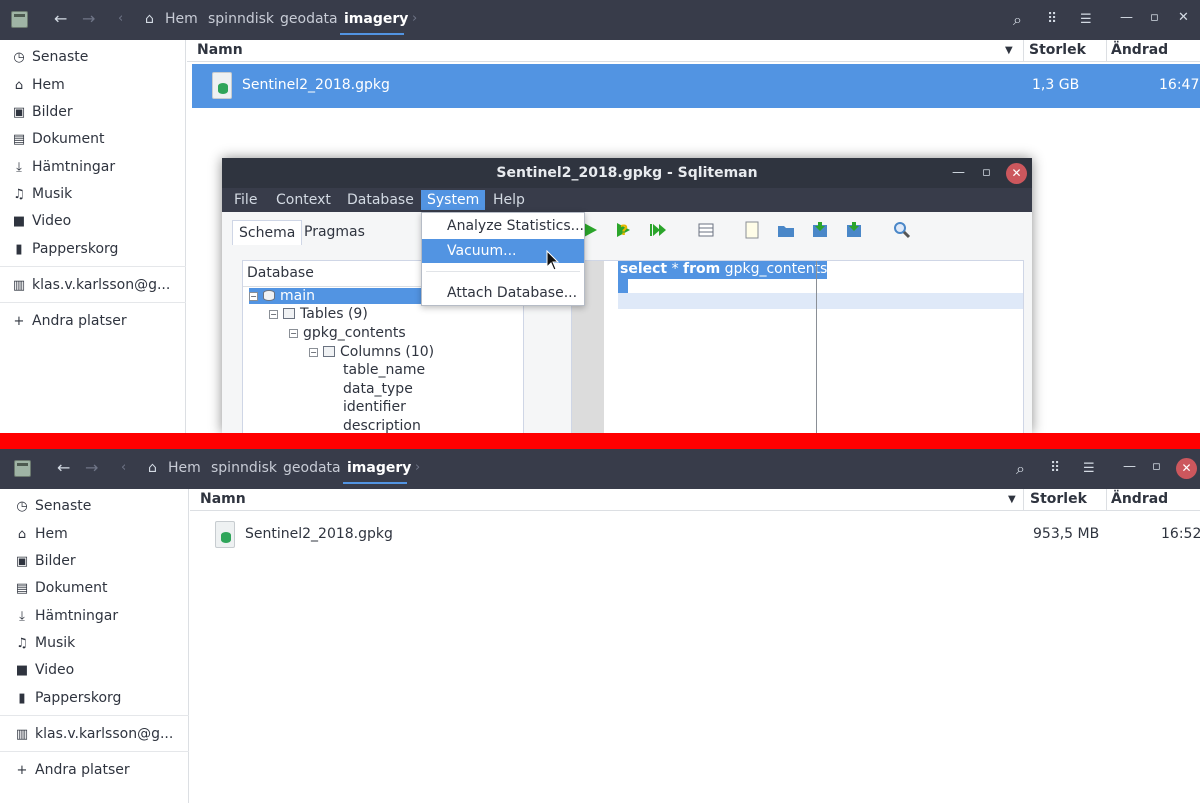  What do you see at coordinates (453, 200) in the screenshot?
I see `menu-system: System` at bounding box center [453, 200].